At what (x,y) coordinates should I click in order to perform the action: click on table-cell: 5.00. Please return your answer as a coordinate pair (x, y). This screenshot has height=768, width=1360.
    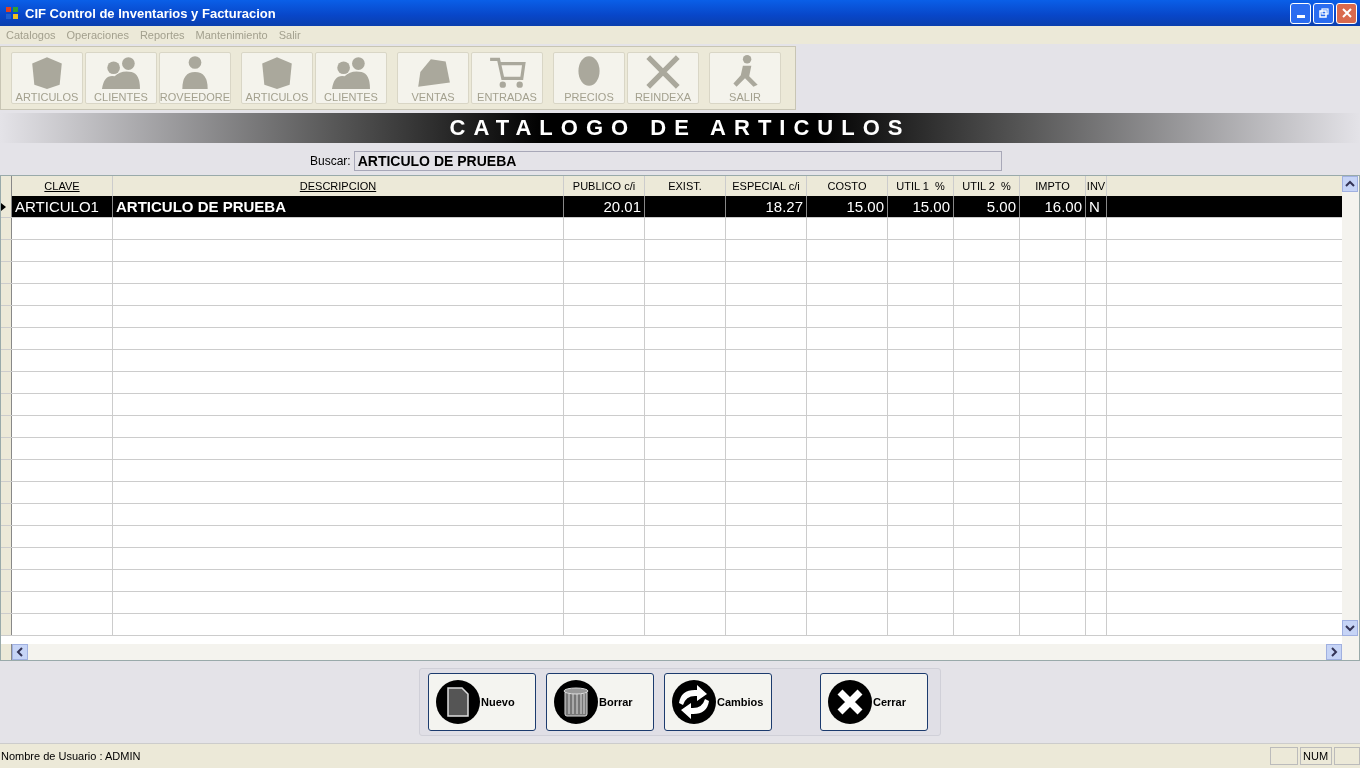
    Looking at the image, I should click on (1001, 206).